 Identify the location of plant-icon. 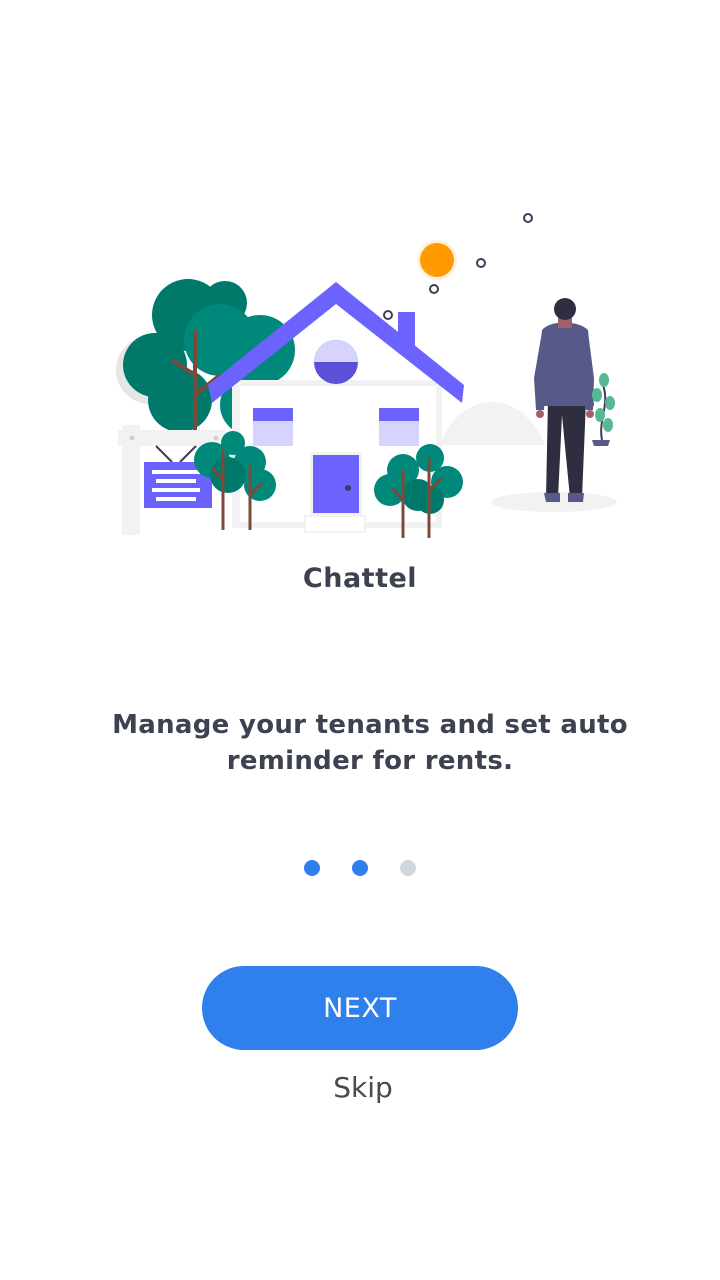
(603, 409).